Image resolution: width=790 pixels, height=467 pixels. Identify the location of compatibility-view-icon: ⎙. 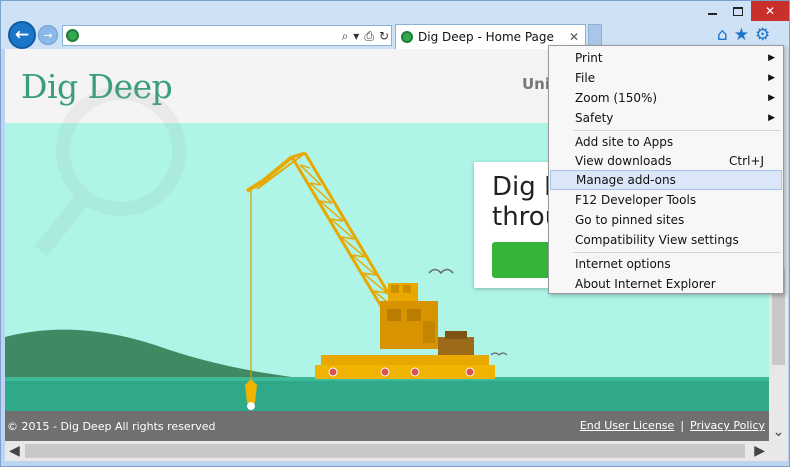
(369, 36).